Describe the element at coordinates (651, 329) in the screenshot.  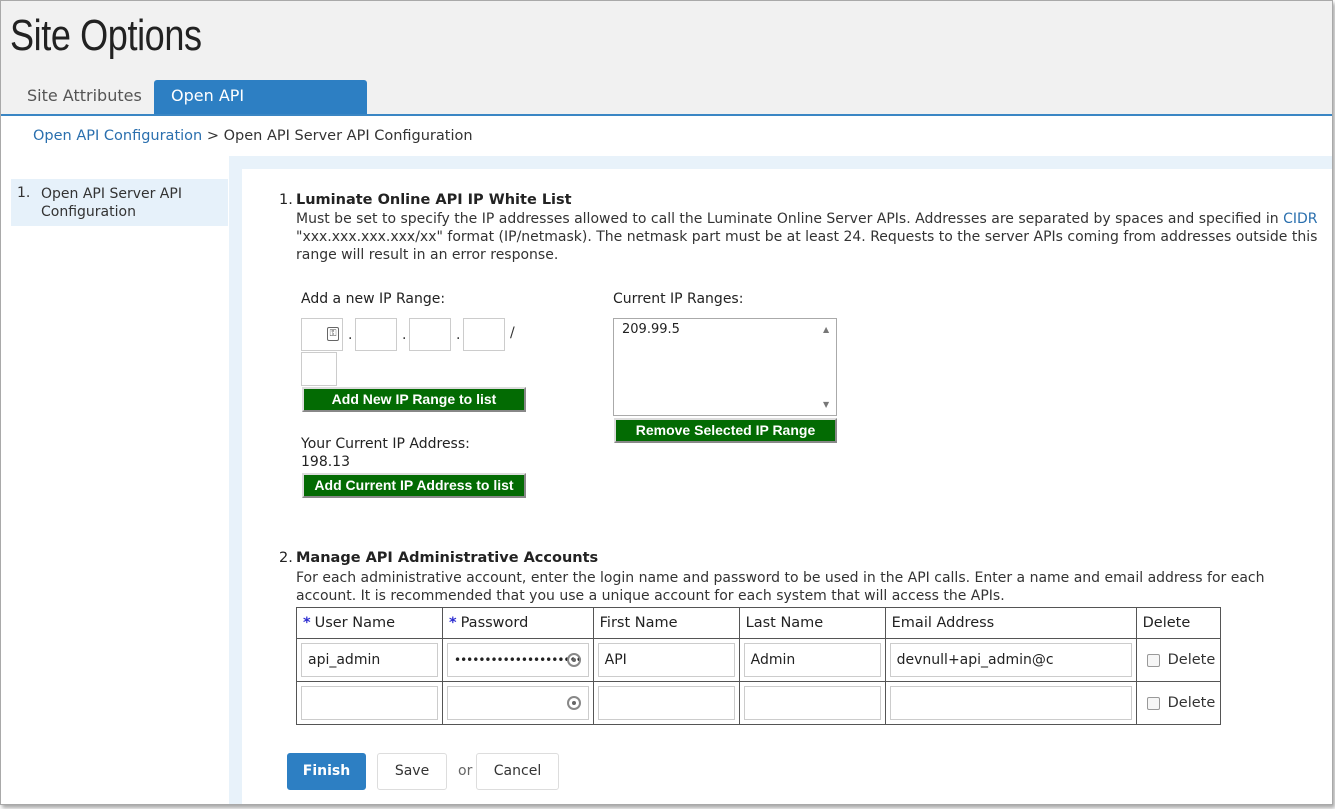
I see `ip-range-option: 209.99.5` at that location.